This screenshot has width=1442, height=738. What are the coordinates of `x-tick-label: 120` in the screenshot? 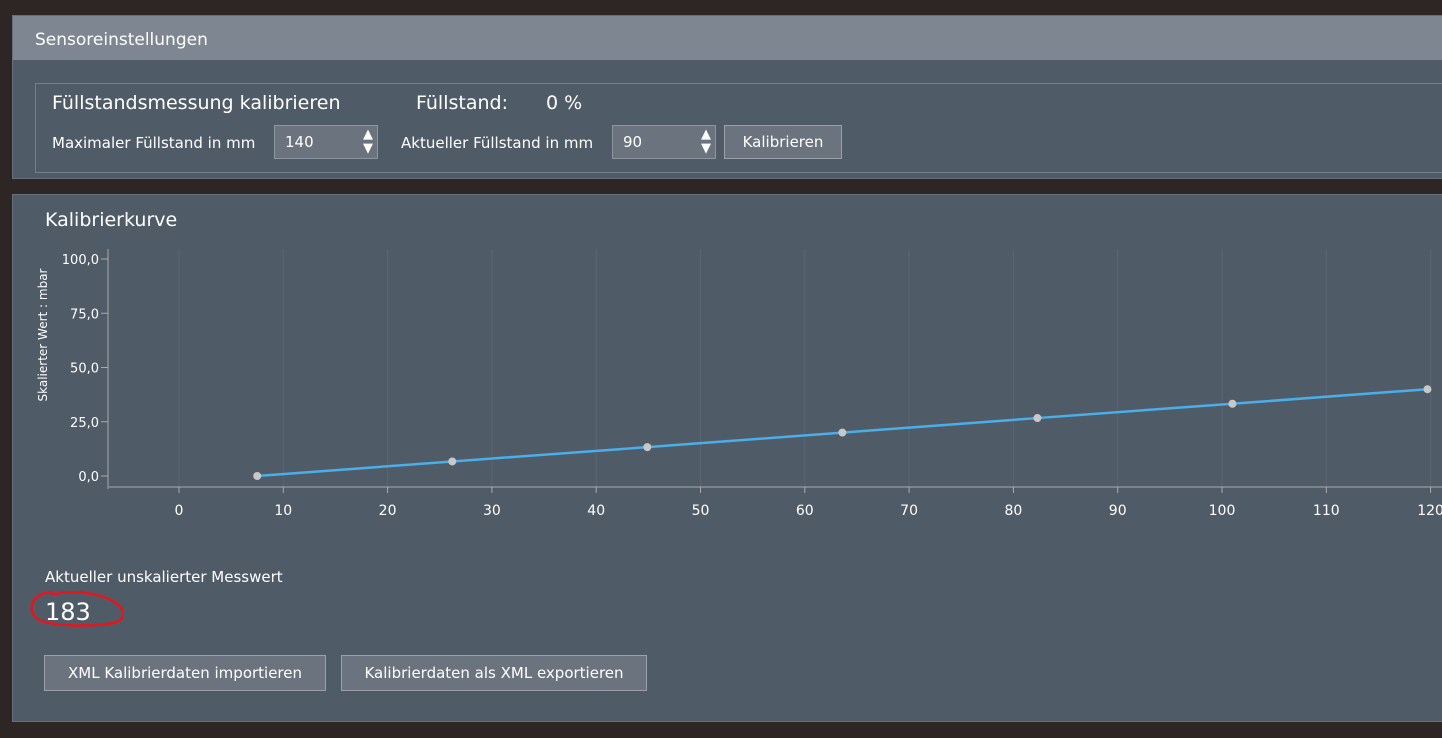 It's located at (1429, 509).